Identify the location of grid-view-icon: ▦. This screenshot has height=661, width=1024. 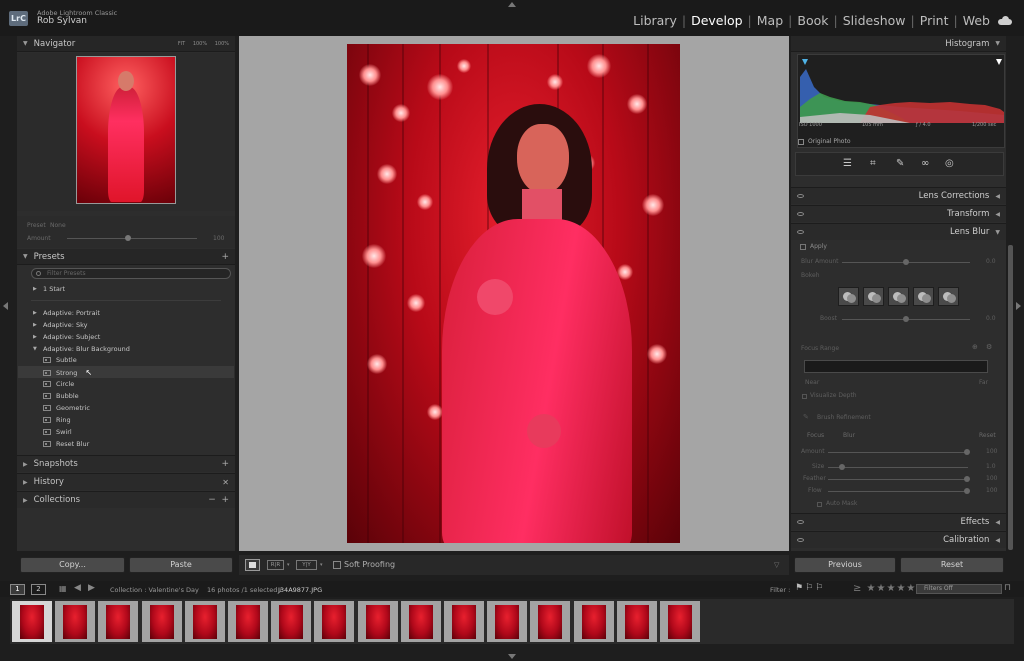
(63, 588).